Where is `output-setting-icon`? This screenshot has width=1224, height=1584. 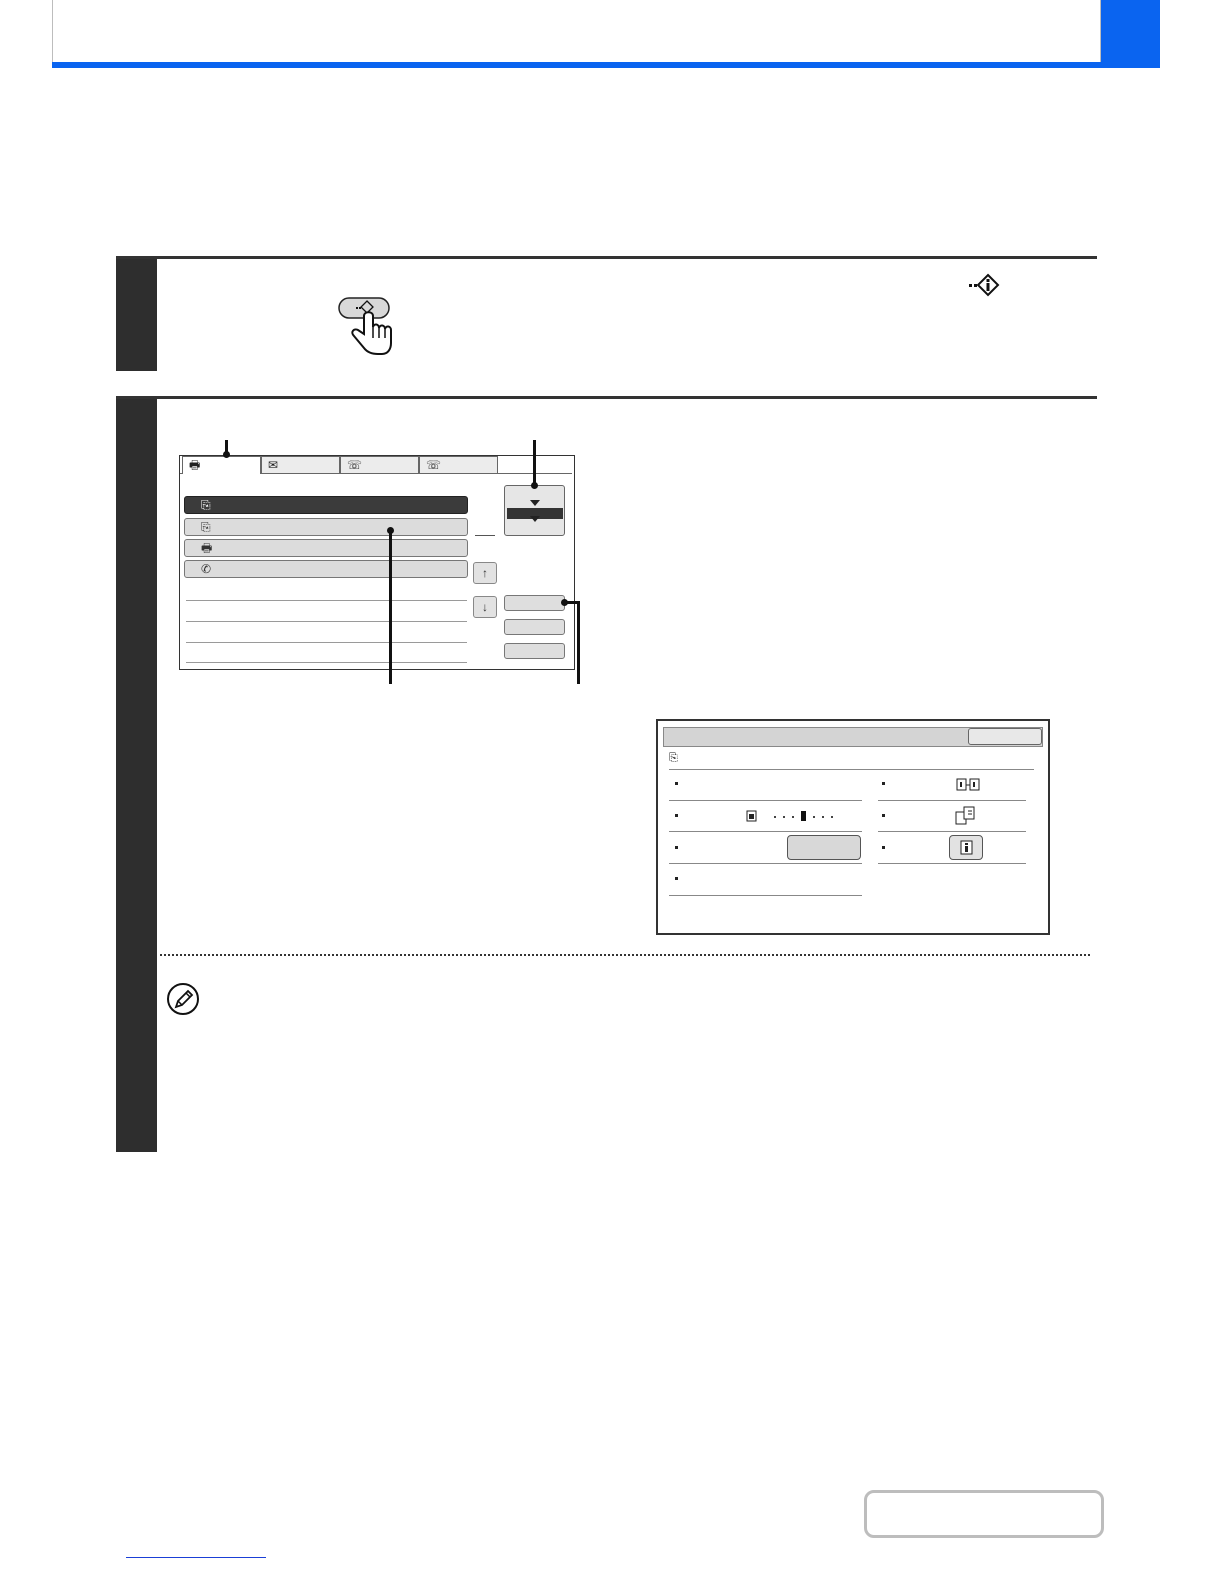
output-setting-icon is located at coordinates (965, 815).